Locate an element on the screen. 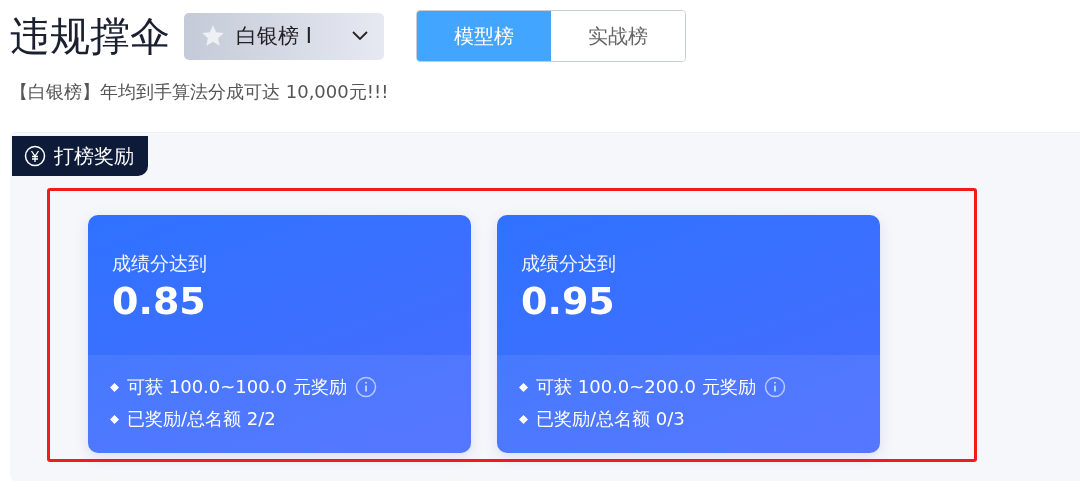 This screenshot has height=498, width=1080. reward-range: 可获 100.0~200.0 元奖励 is located at coordinates (646, 387).